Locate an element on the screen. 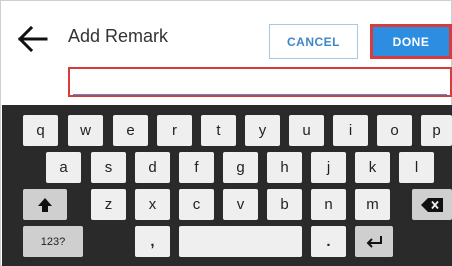 Image resolution: width=452 pixels, height=266 pixels. key-j: j is located at coordinates (328, 167).